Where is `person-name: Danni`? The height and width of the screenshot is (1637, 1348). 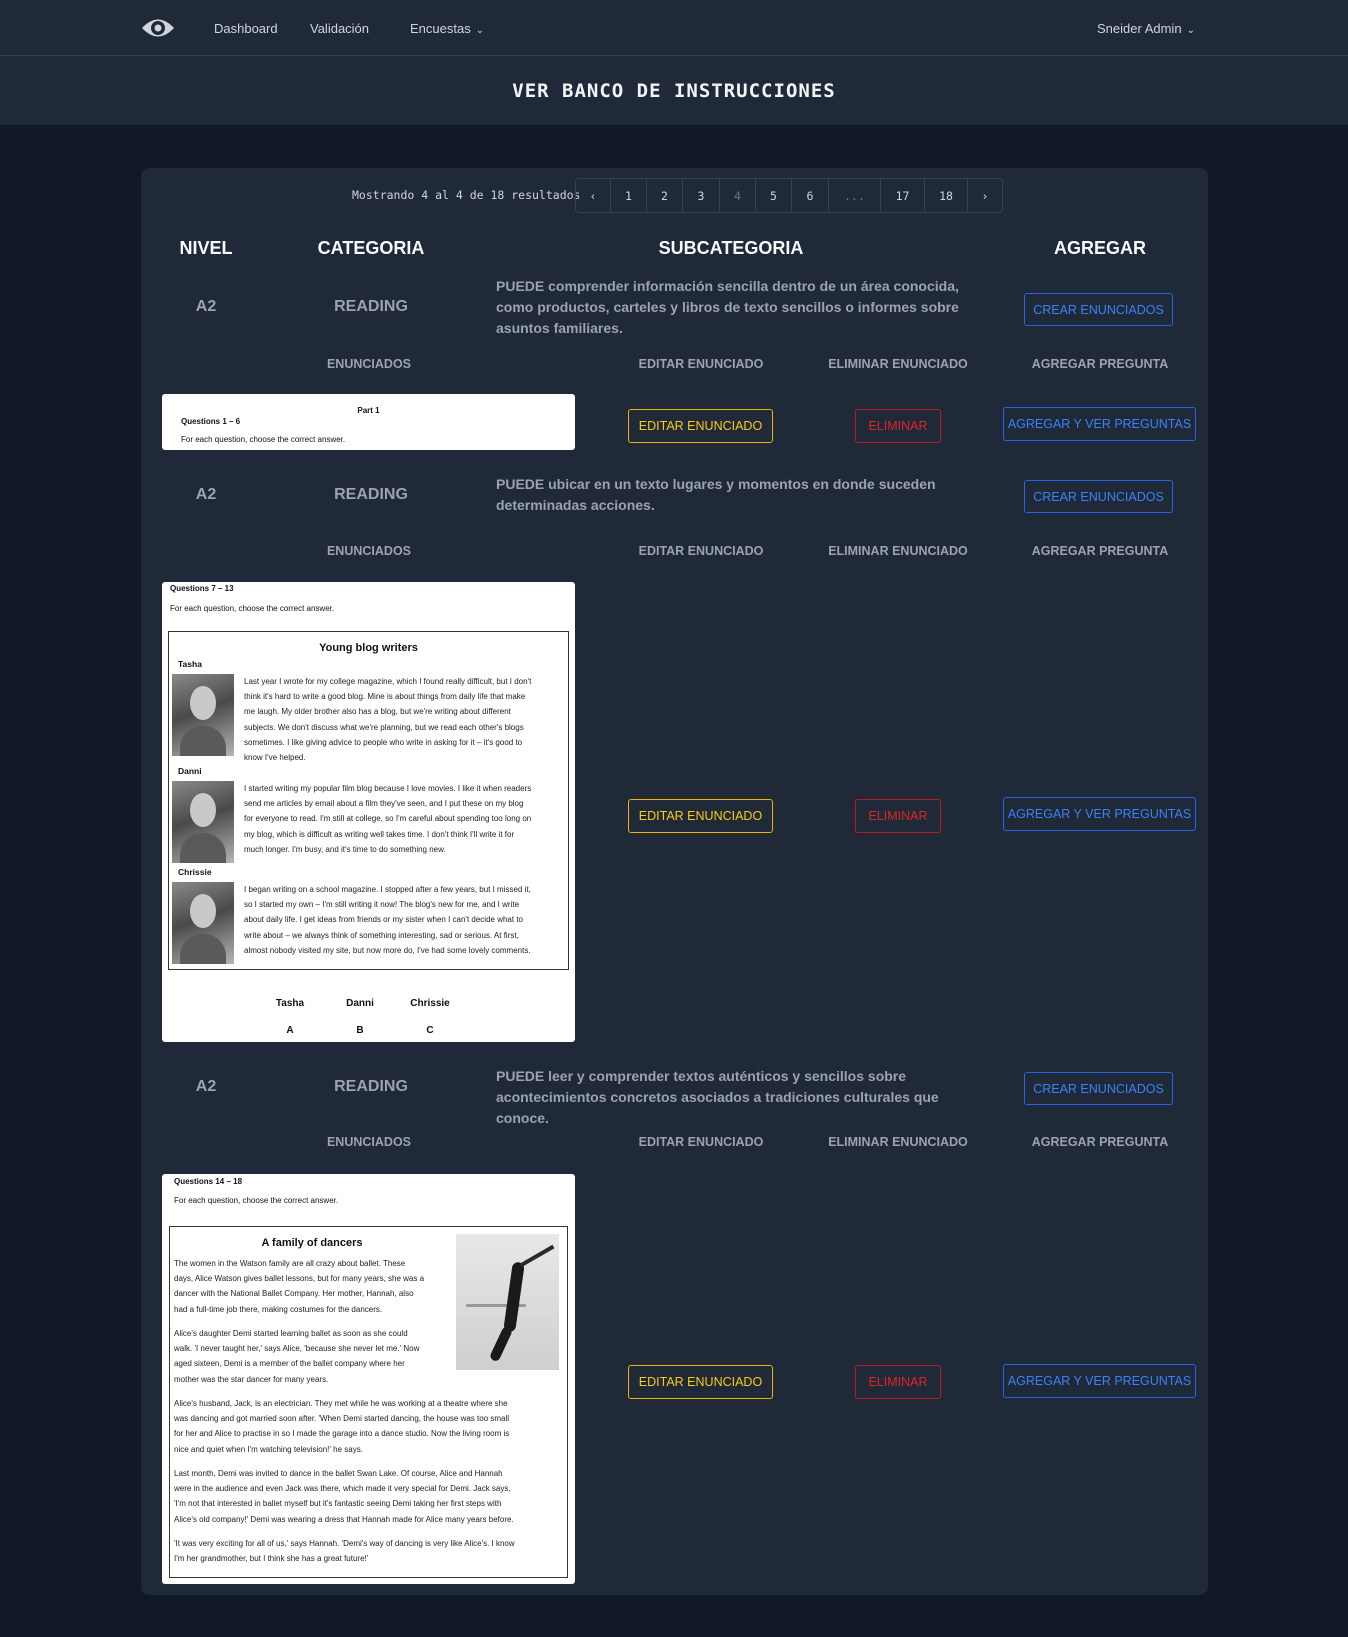
person-name: Danni is located at coordinates (190, 771).